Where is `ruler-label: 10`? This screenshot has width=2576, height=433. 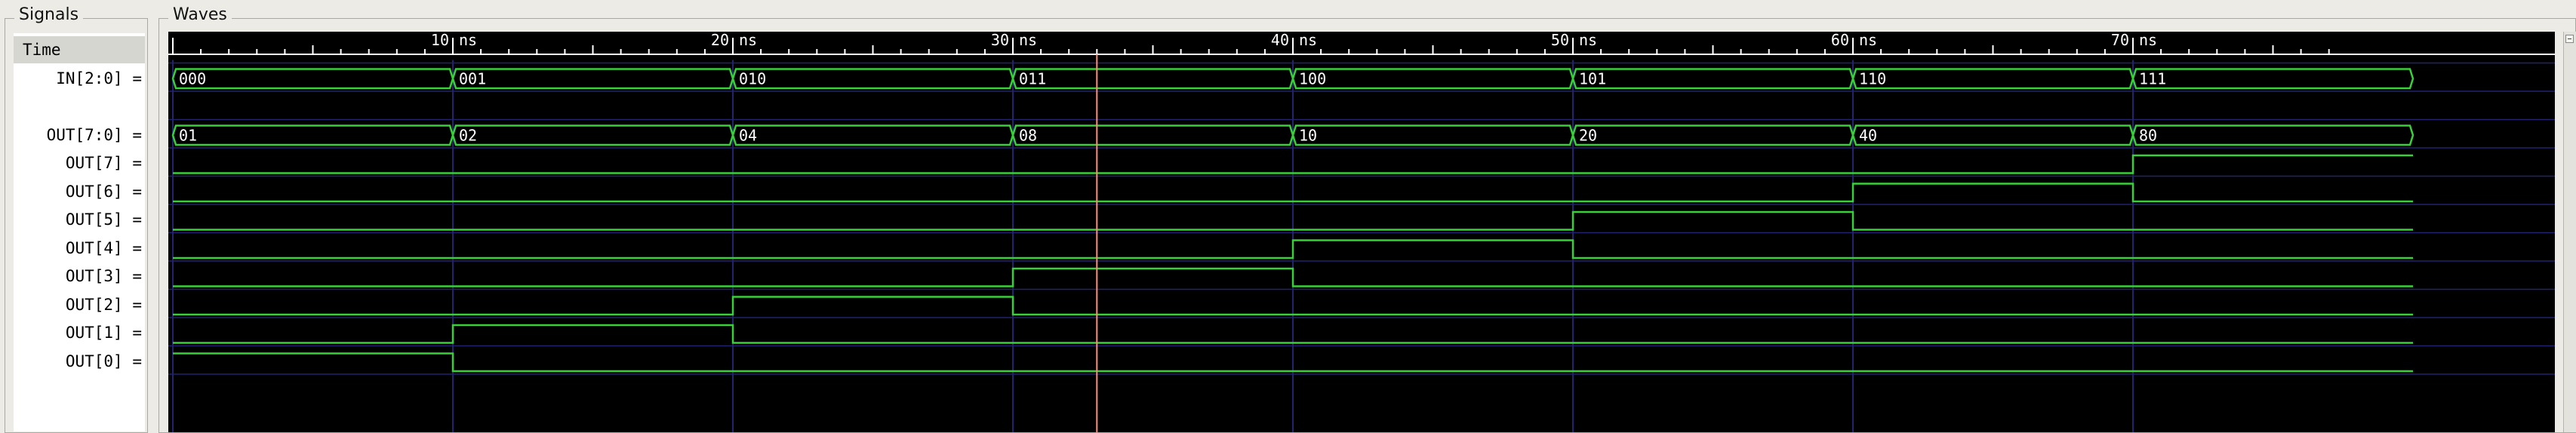
ruler-label: 10 is located at coordinates (440, 40).